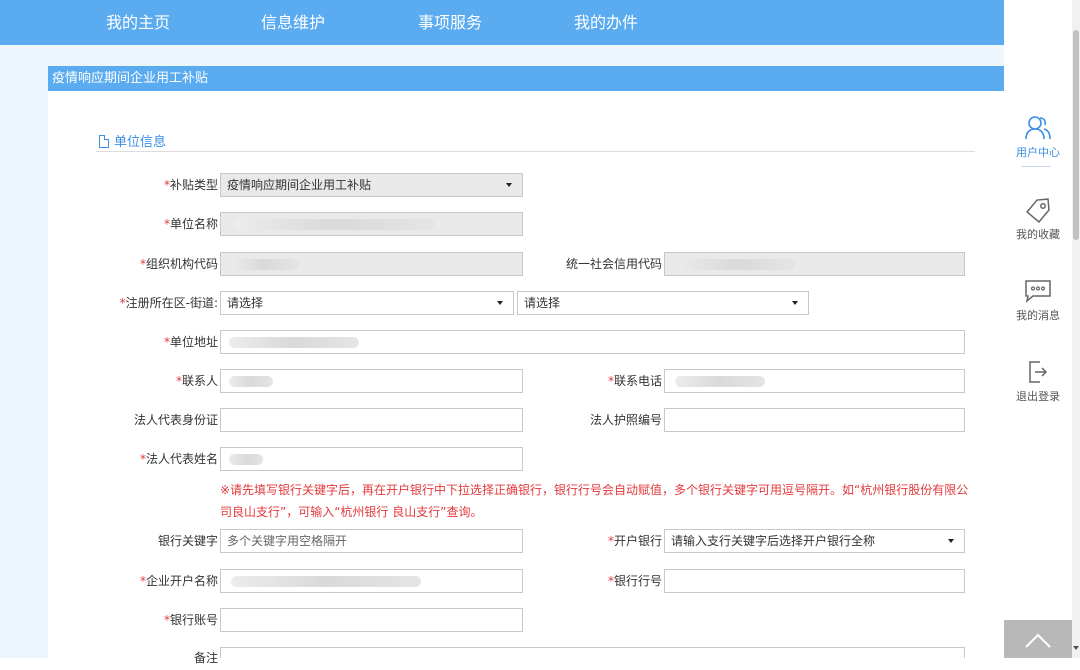 The height and width of the screenshot is (670, 1080). Describe the element at coordinates (205, 658) in the screenshot. I see `remark-label: 备注` at that location.